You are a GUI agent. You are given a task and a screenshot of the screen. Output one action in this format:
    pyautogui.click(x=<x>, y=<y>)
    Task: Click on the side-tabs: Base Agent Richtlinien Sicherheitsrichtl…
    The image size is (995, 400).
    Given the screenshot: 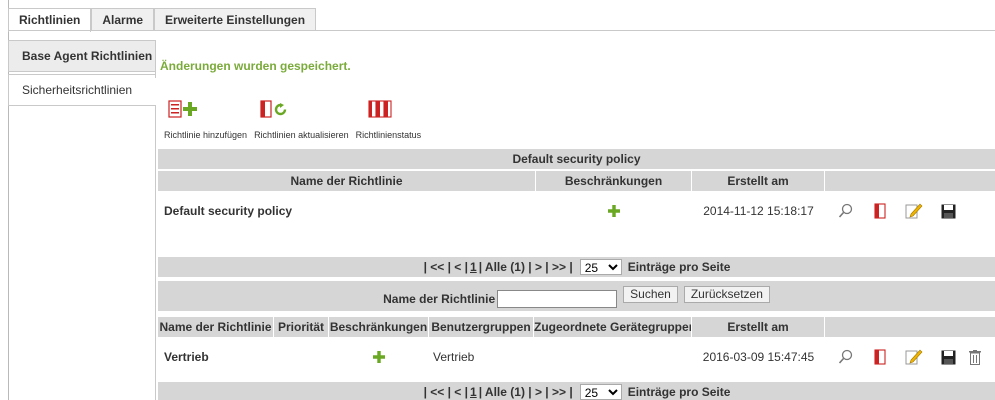 What is the action you would take?
    pyautogui.click(x=82, y=74)
    